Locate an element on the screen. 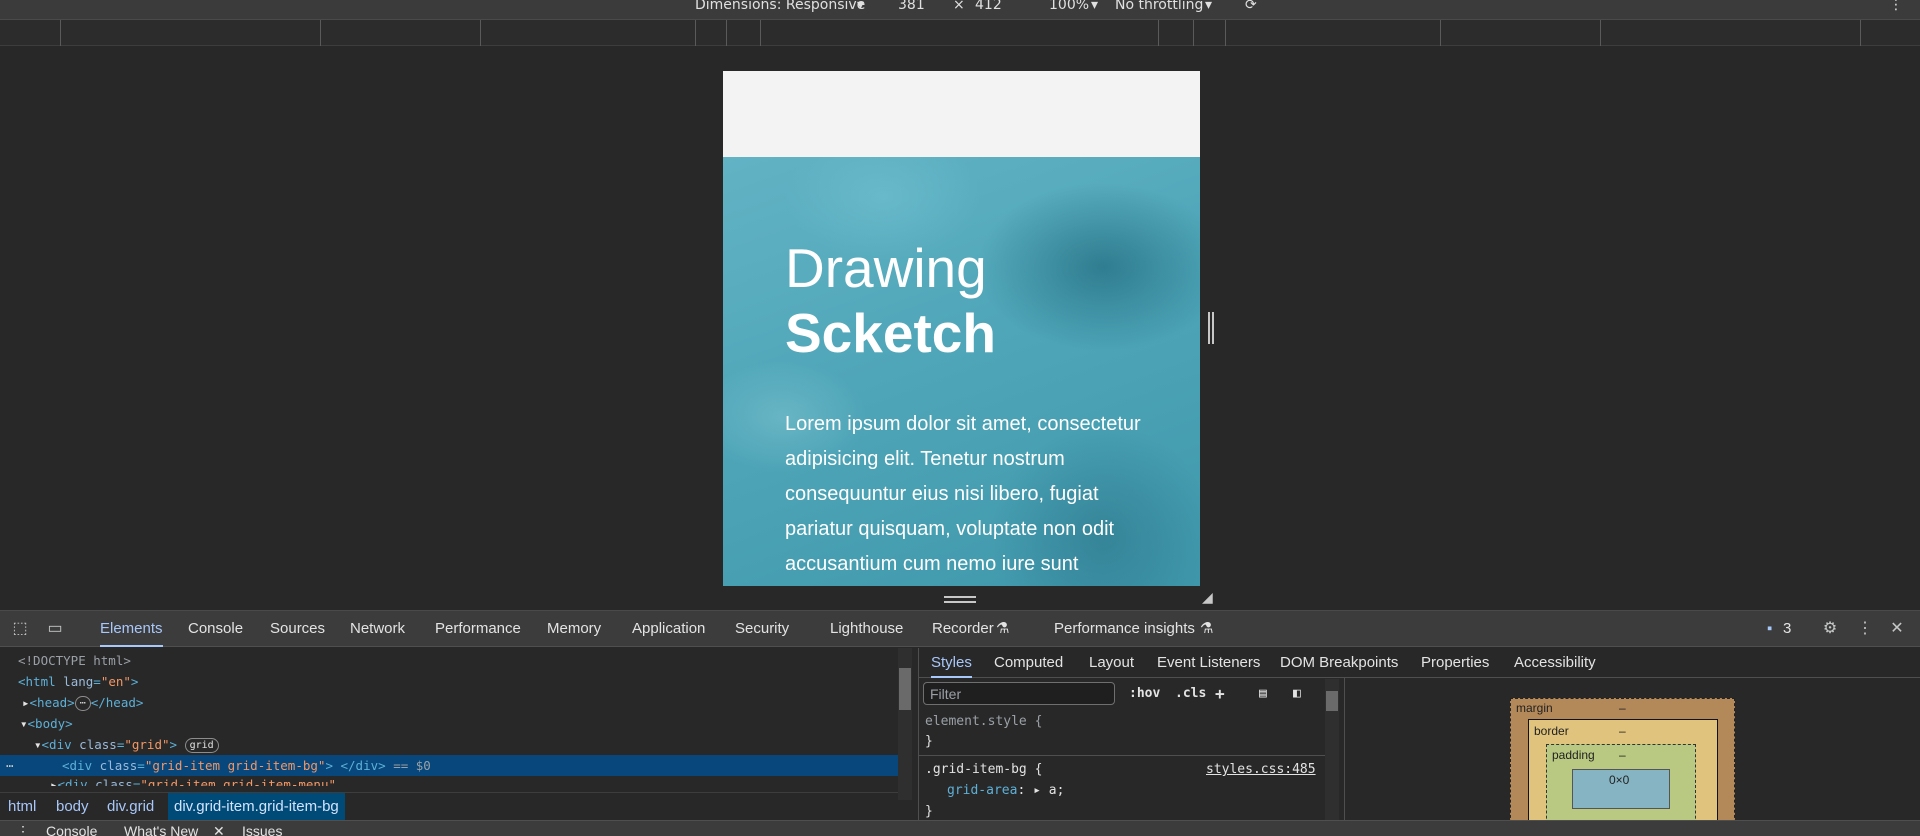 This screenshot has width=1920, height=836. tab-event-listeners: Event Listeners is located at coordinates (1208, 663).